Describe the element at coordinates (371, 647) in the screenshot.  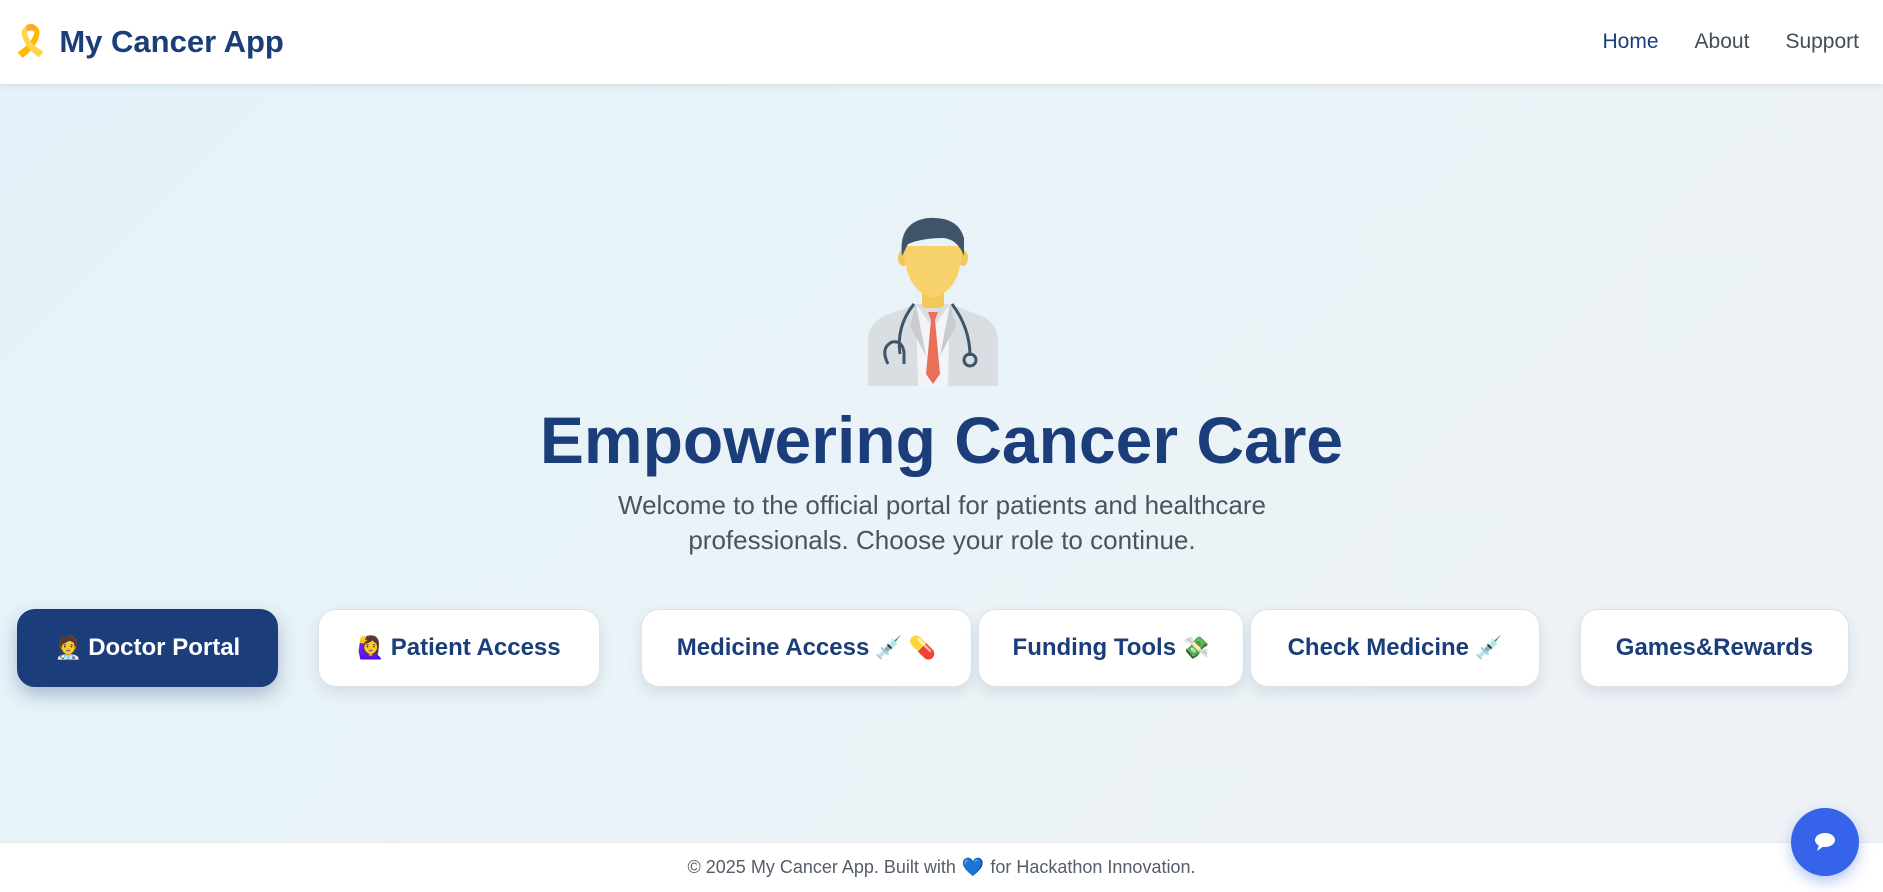
I see `patient-emoji-icon: 🙋‍♀️` at that location.